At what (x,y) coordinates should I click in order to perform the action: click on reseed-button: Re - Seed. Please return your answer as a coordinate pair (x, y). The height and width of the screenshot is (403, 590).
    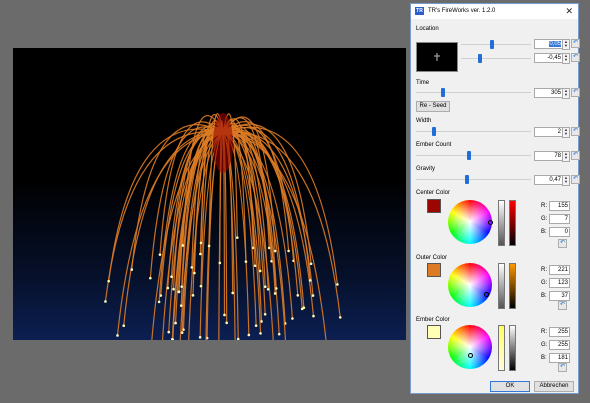
    Looking at the image, I should click on (433, 106).